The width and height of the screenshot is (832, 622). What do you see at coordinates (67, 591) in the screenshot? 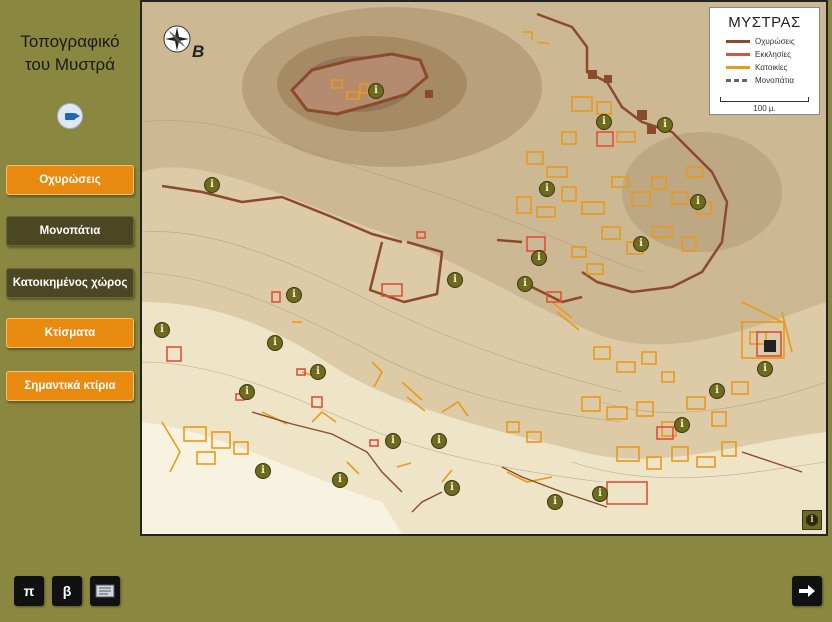
I see `b-button: β` at bounding box center [67, 591].